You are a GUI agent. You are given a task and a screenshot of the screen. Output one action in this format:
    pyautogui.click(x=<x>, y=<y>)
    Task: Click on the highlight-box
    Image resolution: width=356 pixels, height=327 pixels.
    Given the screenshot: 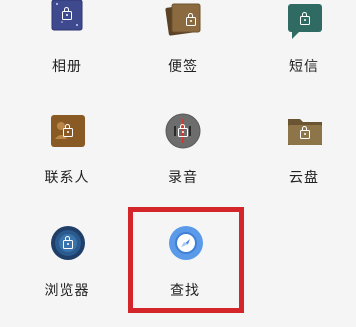 What is the action you would take?
    pyautogui.click(x=186, y=260)
    